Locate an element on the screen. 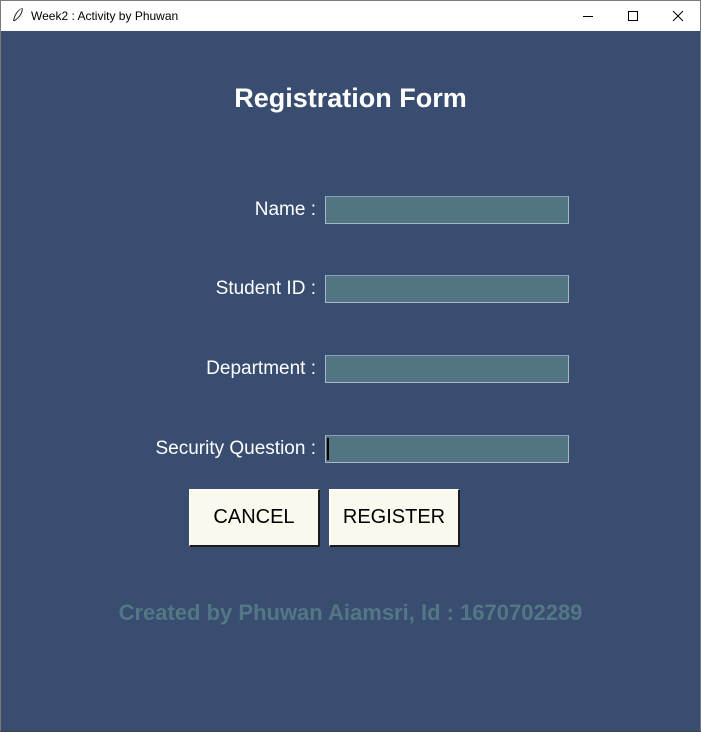 The height and width of the screenshot is (732, 701). form-heading: Registration Form is located at coordinates (350, 98).